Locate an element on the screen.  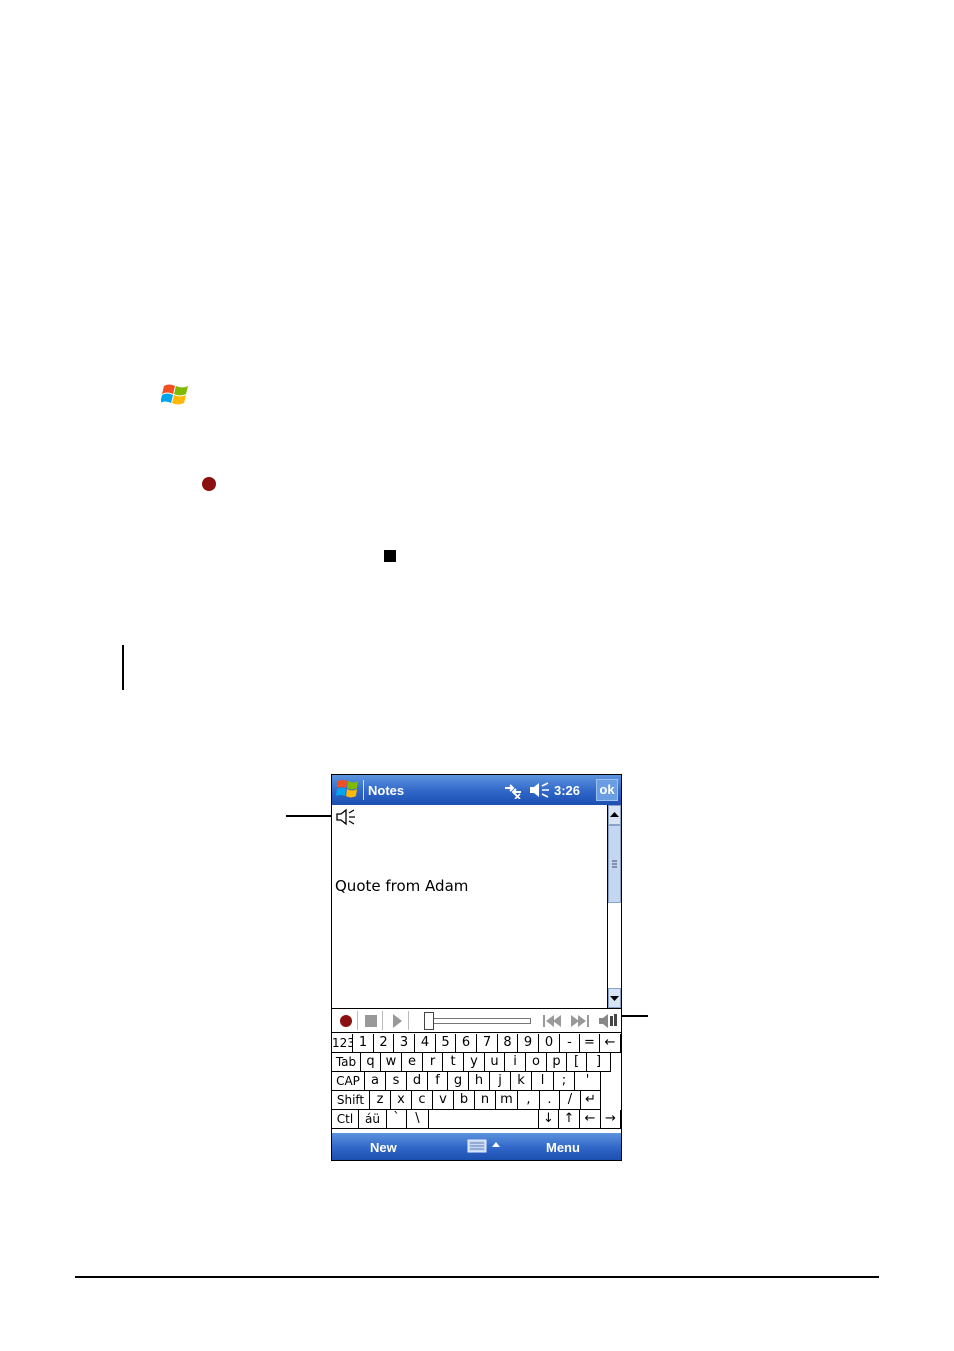
key: = is located at coordinates (590, 1043).